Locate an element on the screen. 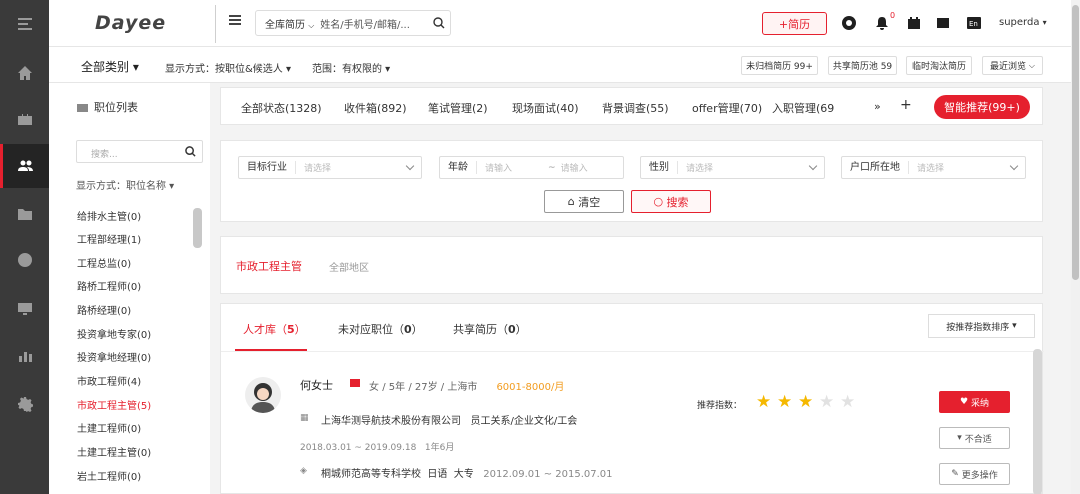  category-dropdown: 全部类别 ▾ is located at coordinates (110, 66).